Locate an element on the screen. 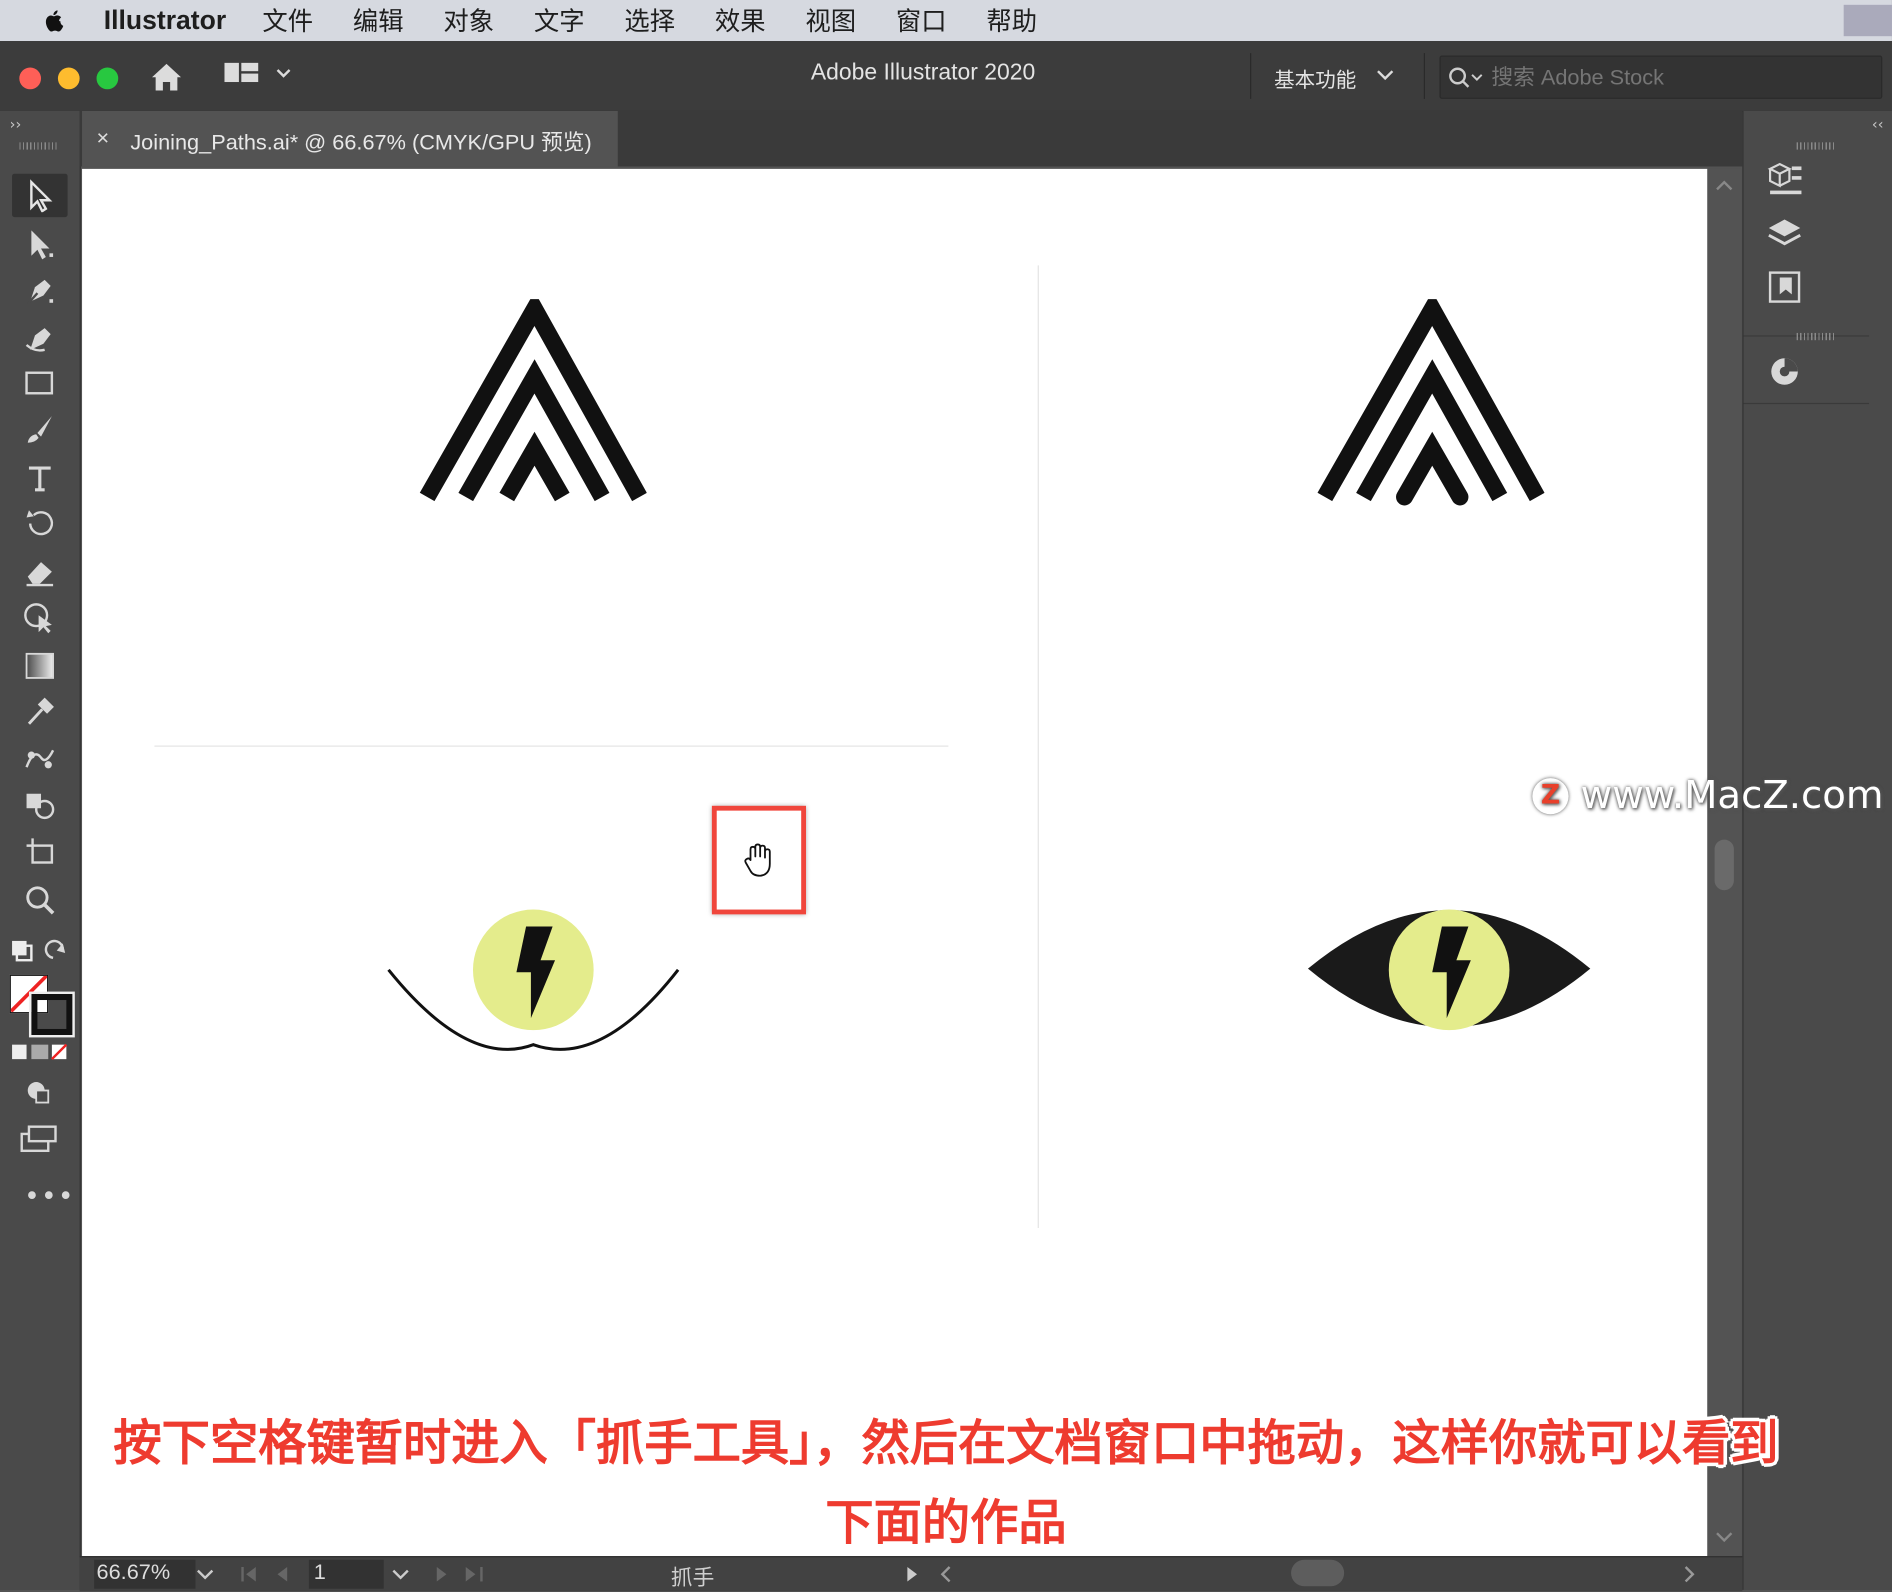 Image resolution: width=1892 pixels, height=1592 pixels. zoom-window-button is located at coordinates (107, 78).